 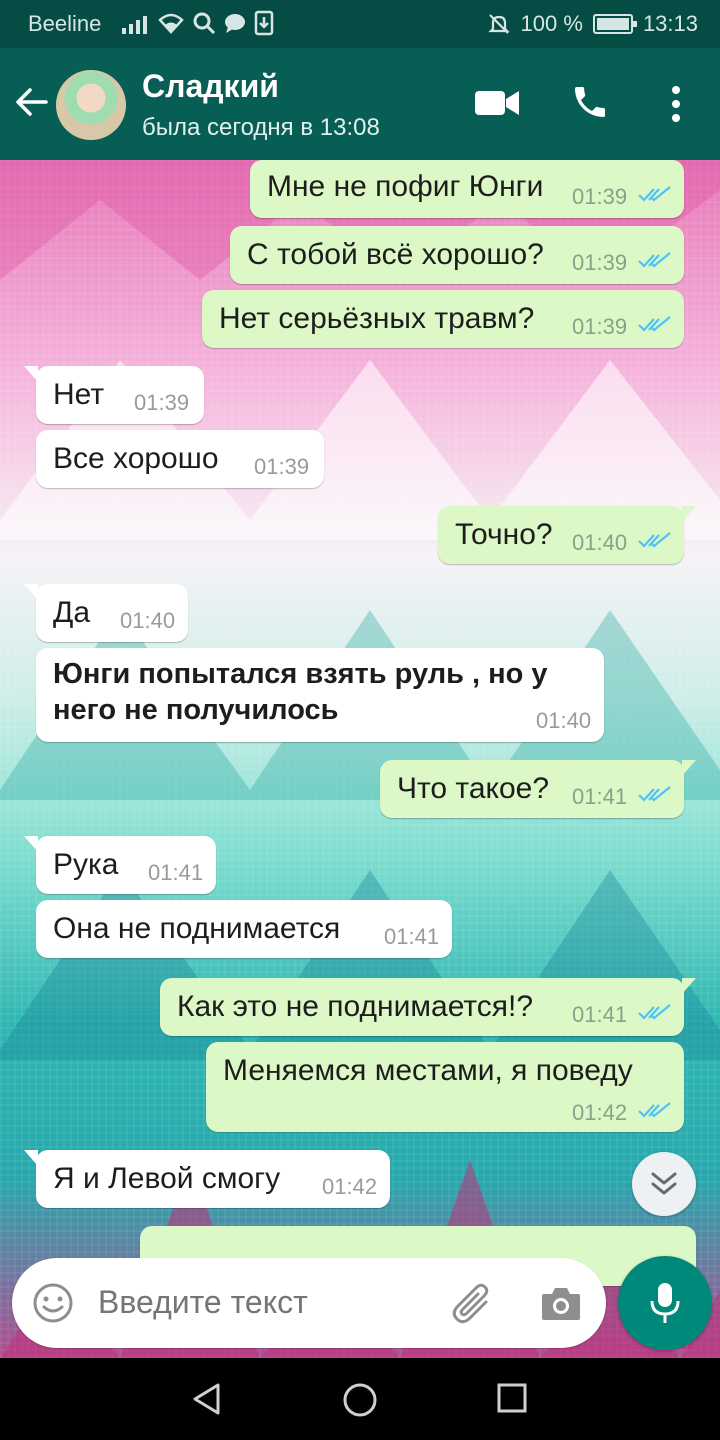 What do you see at coordinates (473, 788) in the screenshot?
I see `message-text: Что такое?` at bounding box center [473, 788].